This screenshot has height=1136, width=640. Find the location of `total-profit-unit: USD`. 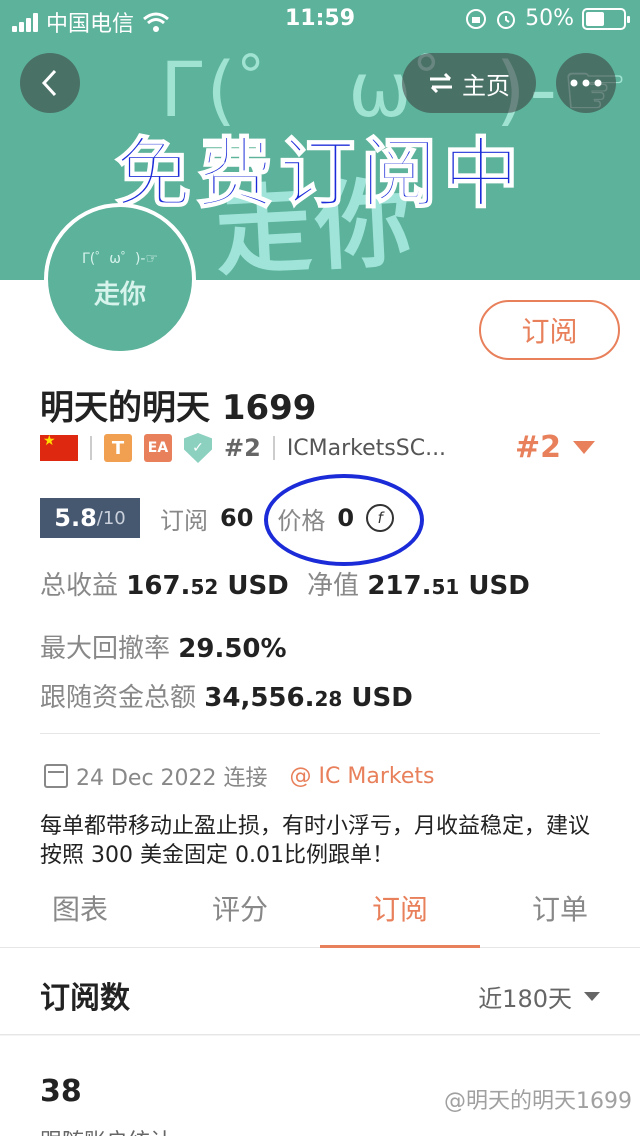

total-profit-unit: USD is located at coordinates (253, 586).